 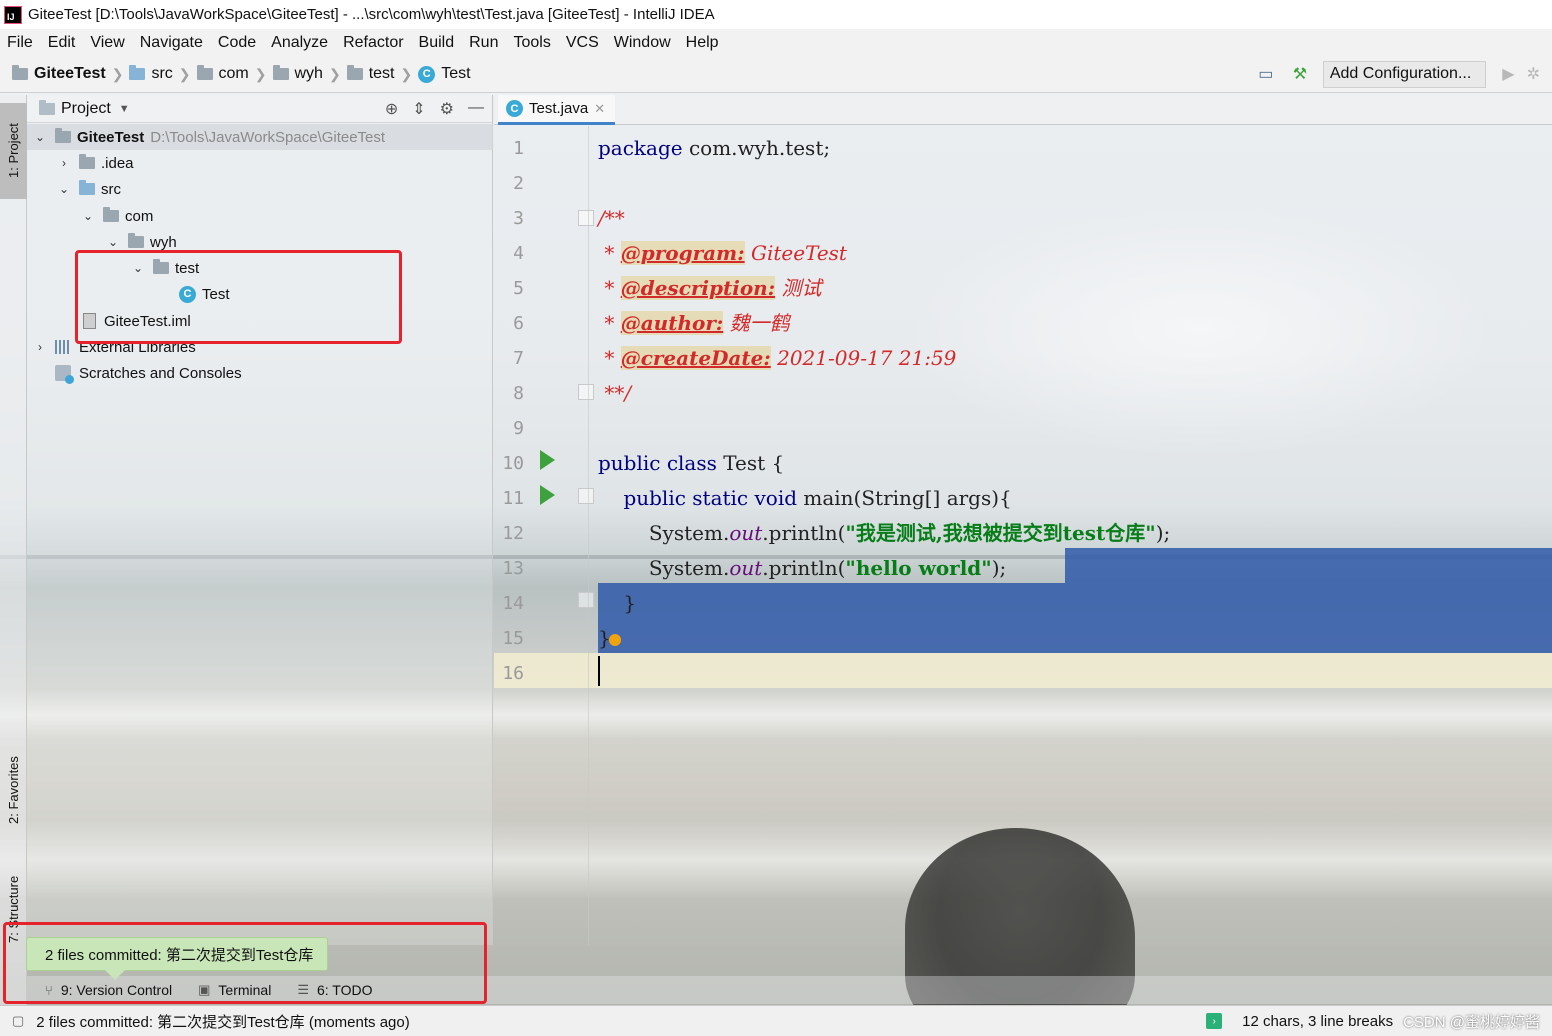 What do you see at coordinates (87, 161) in the screenshot?
I see `folder-icon` at bounding box center [87, 161].